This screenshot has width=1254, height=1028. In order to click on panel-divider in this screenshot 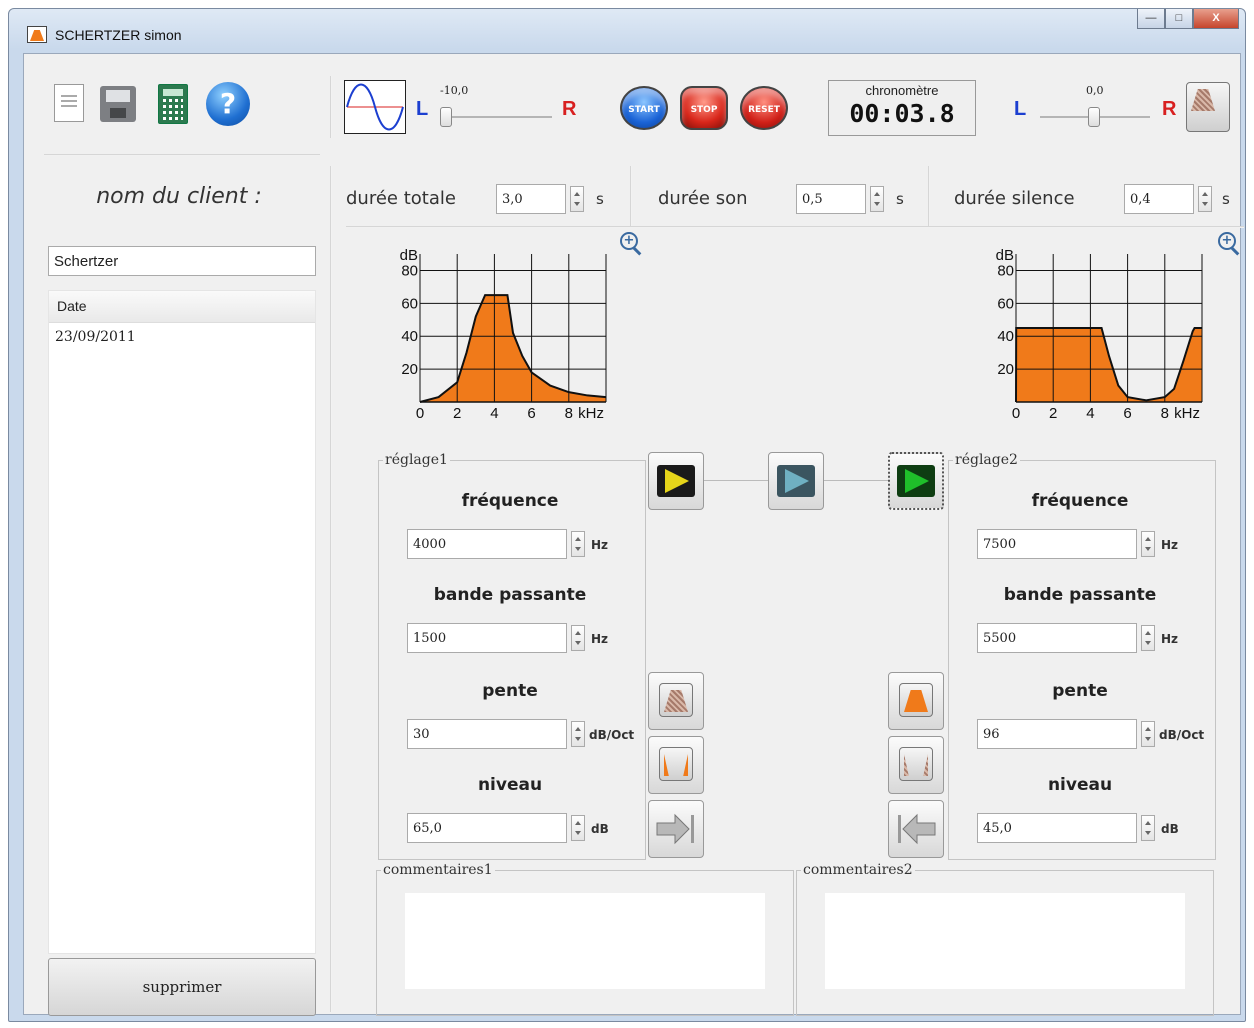, I will do `click(331, 589)`.